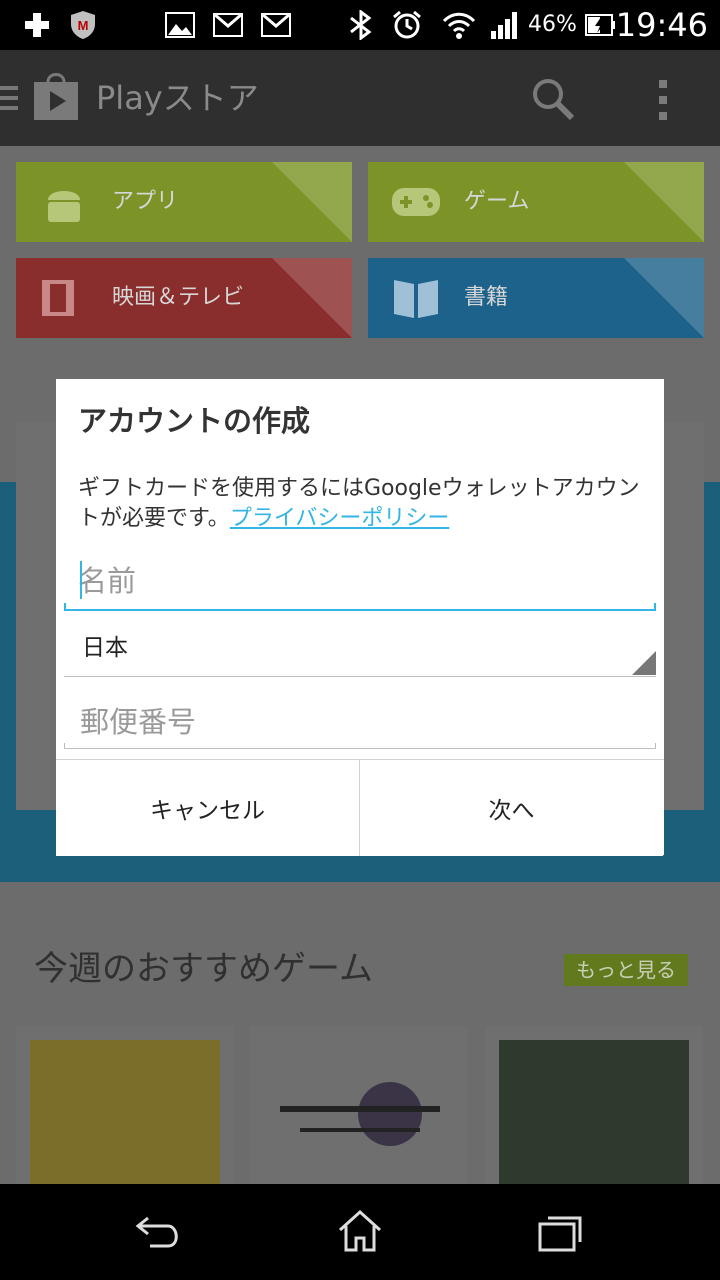  I want to click on mcafee-icon: M, so click(83, 25).